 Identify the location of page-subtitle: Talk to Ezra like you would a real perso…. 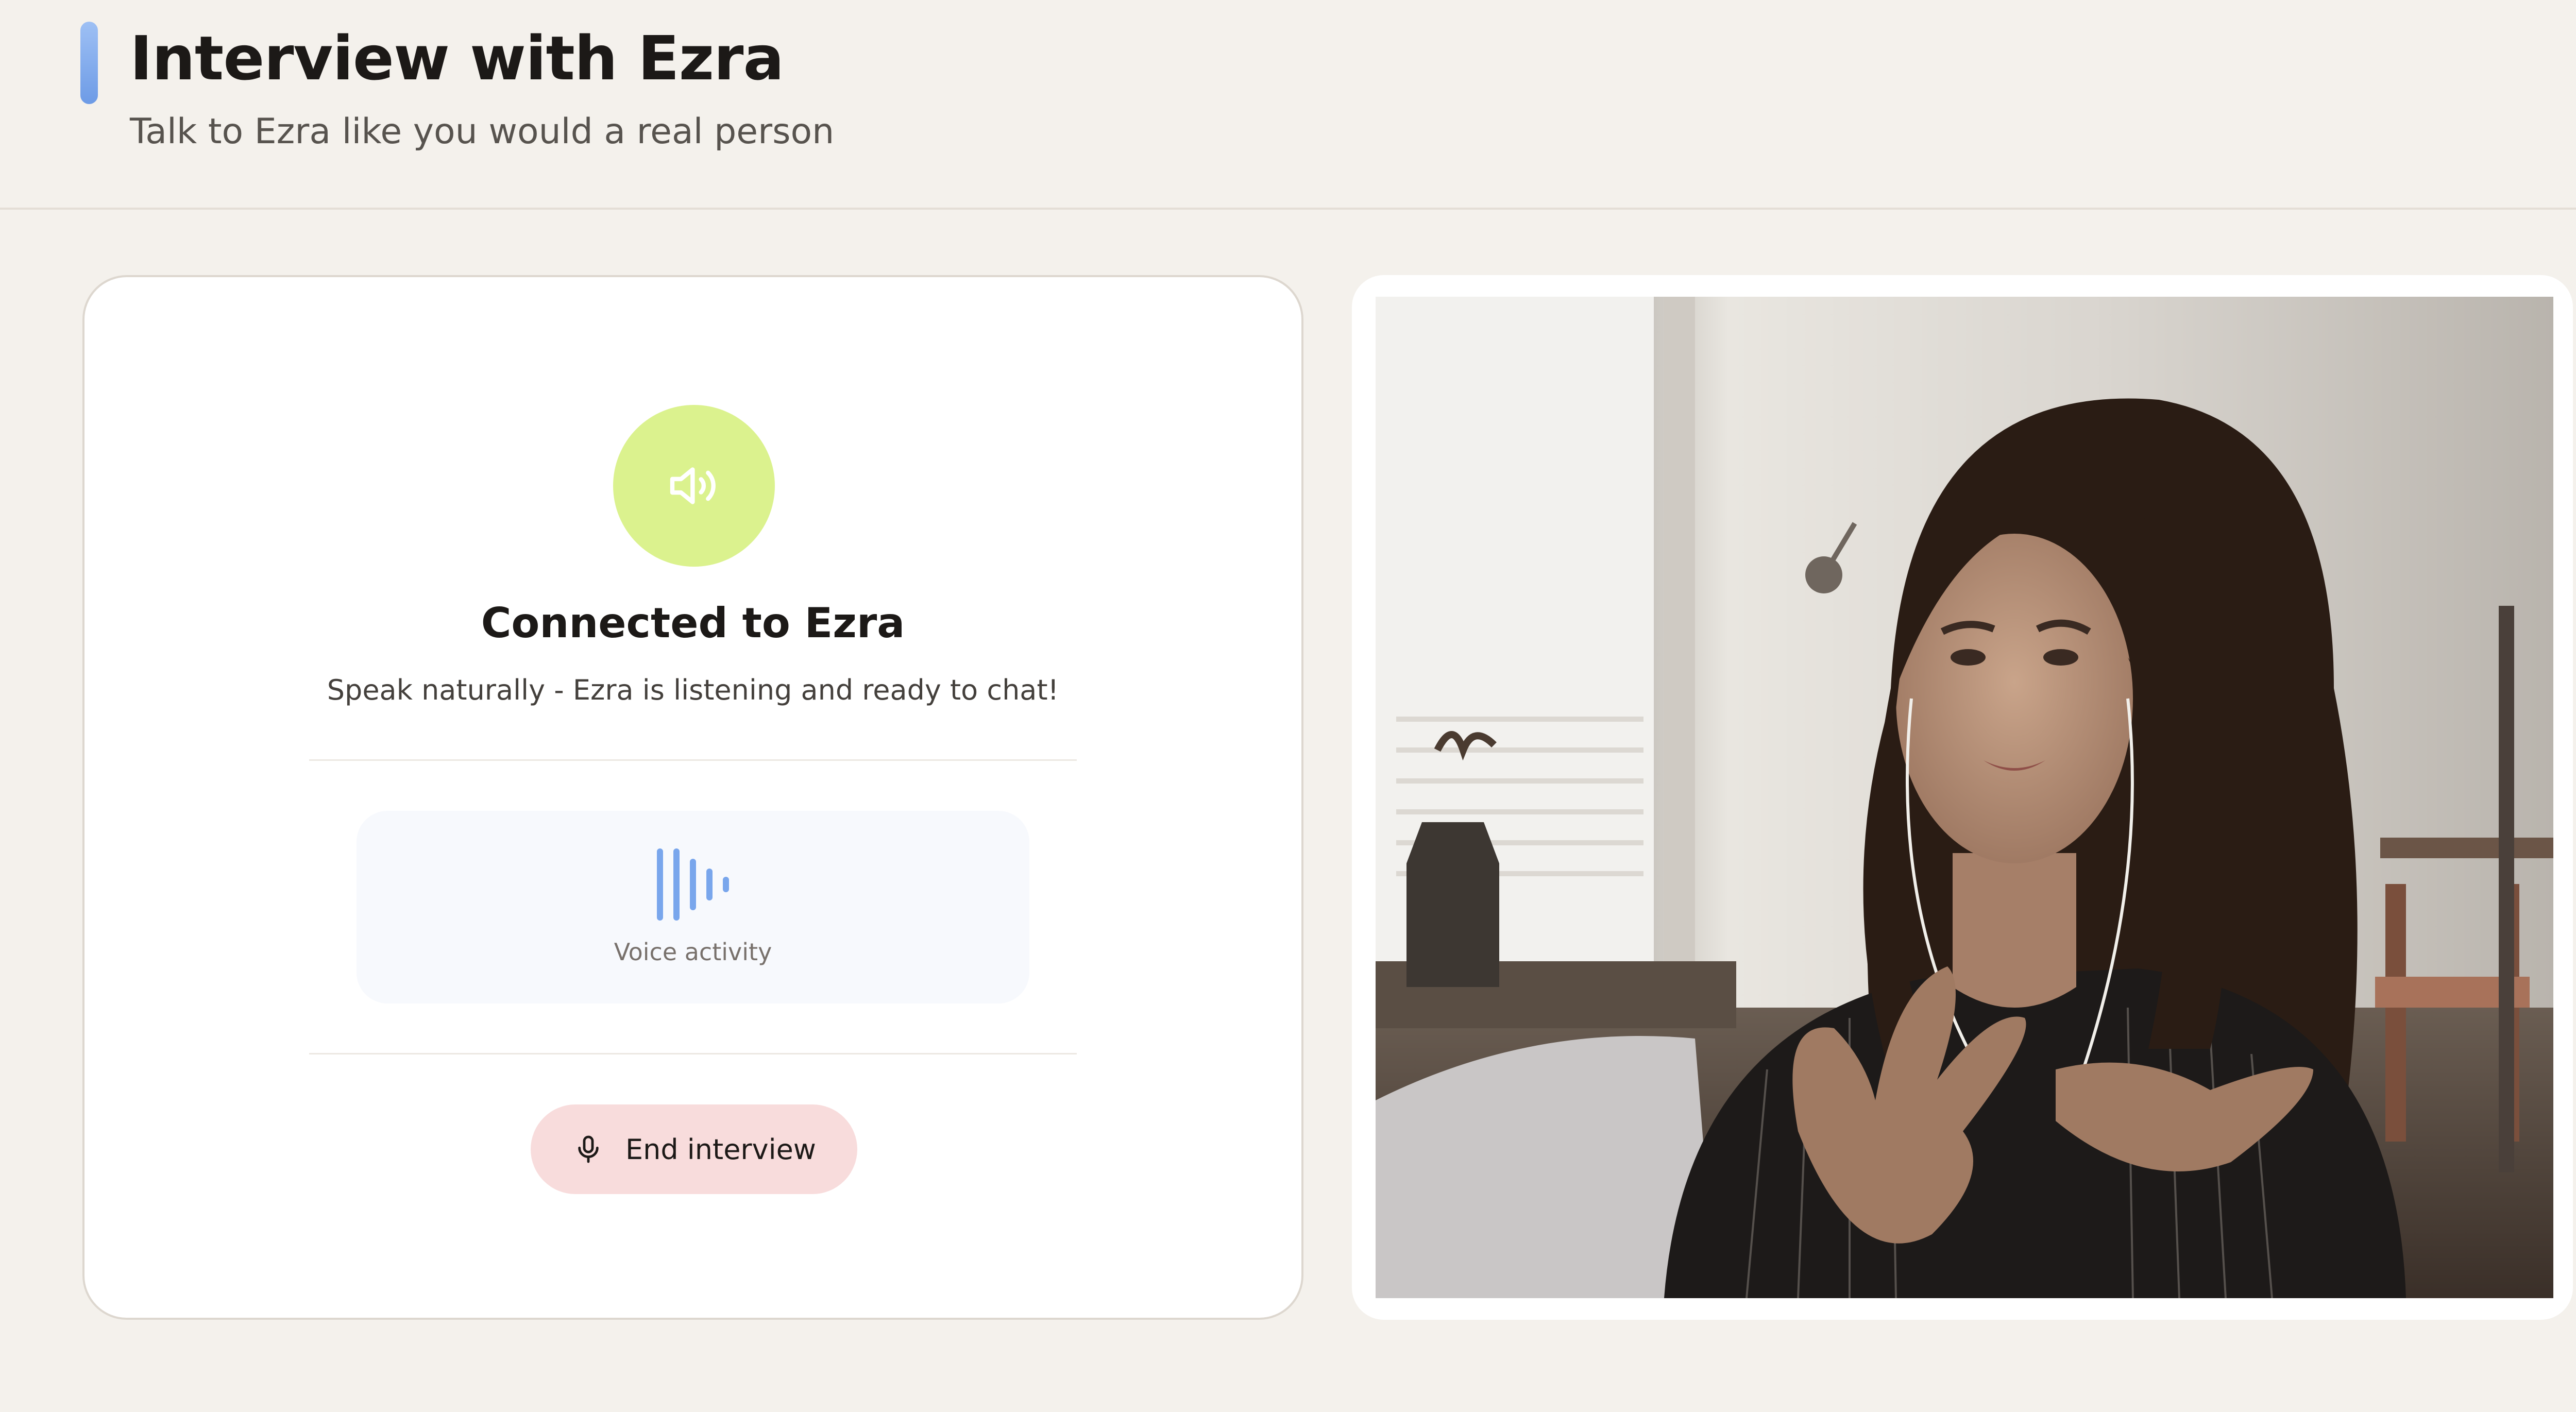
(482, 131).